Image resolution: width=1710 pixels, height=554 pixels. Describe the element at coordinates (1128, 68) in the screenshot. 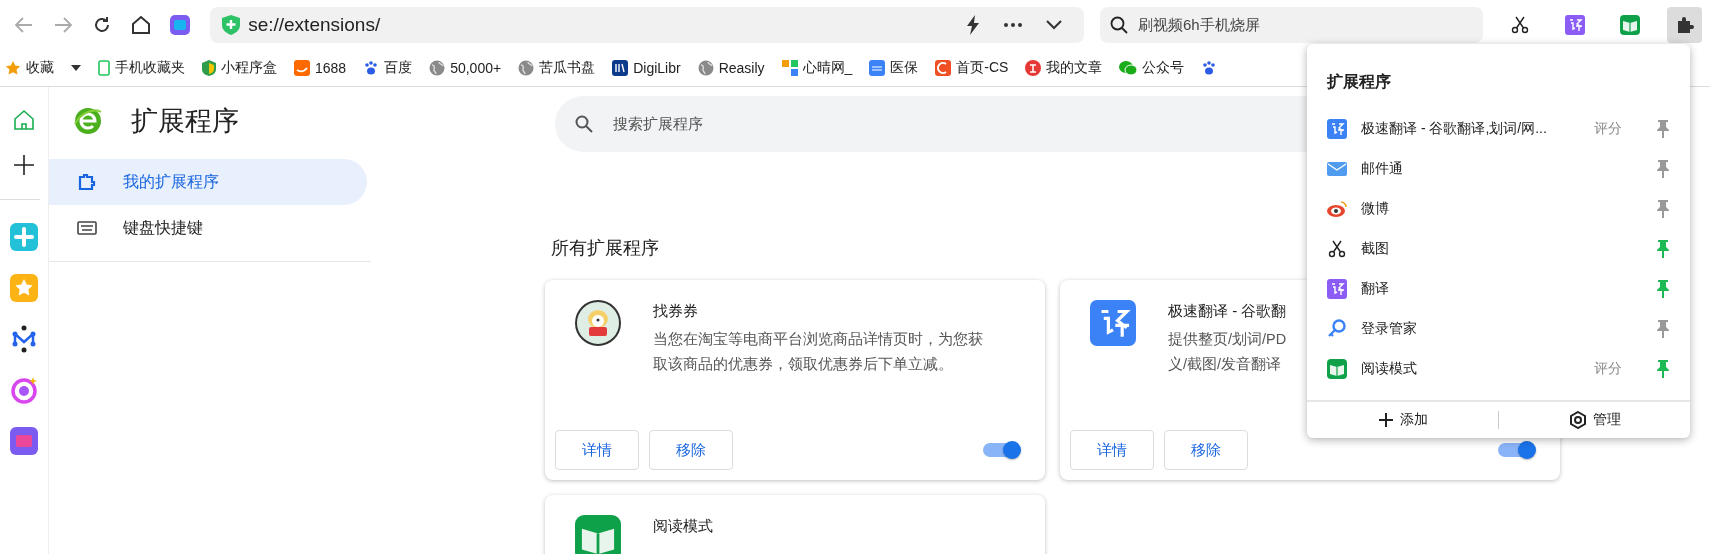

I see `chat-icon` at that location.